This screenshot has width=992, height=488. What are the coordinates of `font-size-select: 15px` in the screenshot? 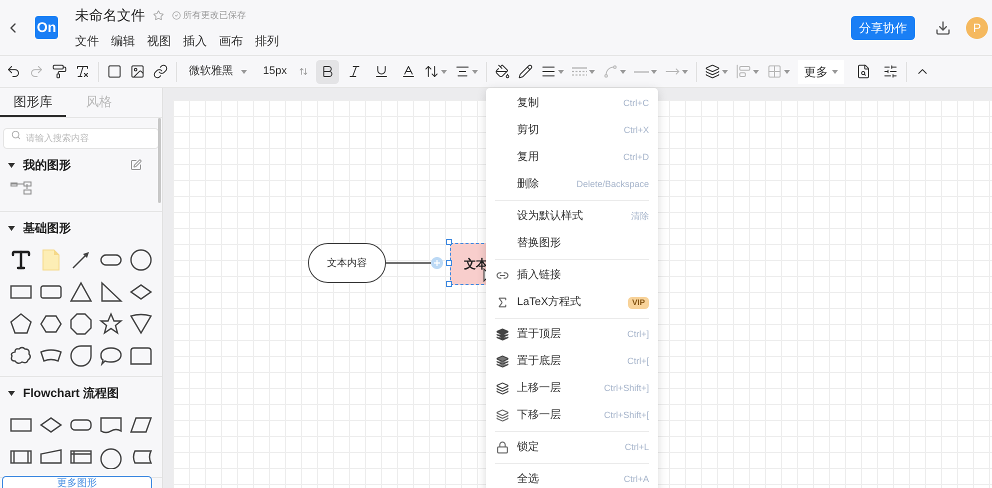 It's located at (285, 72).